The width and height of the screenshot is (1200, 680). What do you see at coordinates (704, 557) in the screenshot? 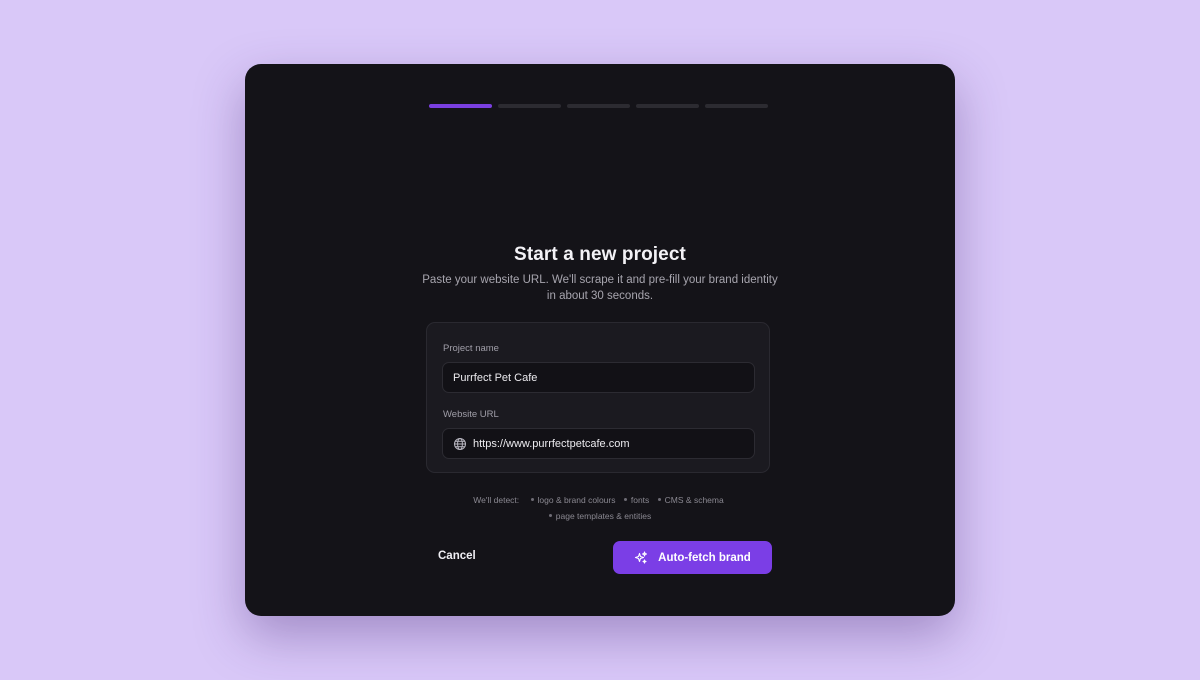
I see `auto-fetch-brand-label: Auto-fetch brand` at bounding box center [704, 557].